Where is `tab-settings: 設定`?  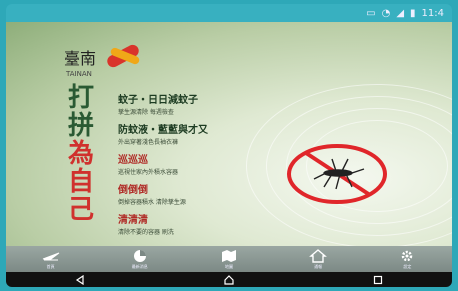 tab-settings: 設定 is located at coordinates (407, 259).